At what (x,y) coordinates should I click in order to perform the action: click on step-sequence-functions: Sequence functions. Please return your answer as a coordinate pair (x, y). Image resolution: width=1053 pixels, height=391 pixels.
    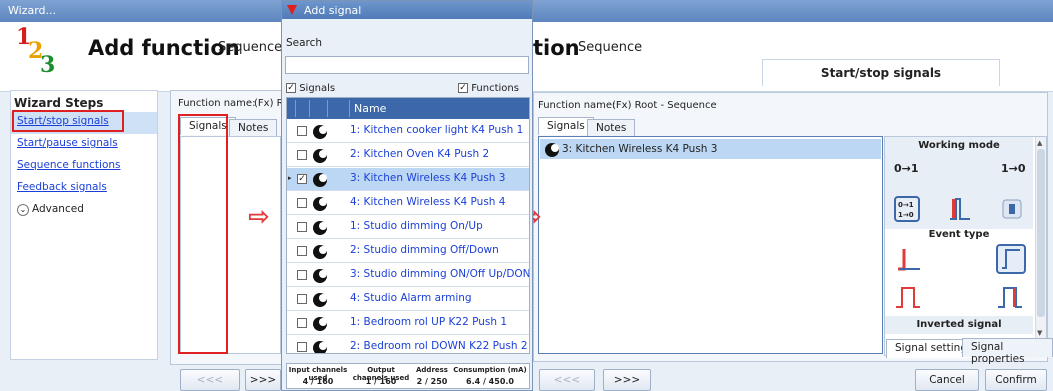
    Looking at the image, I should click on (84, 167).